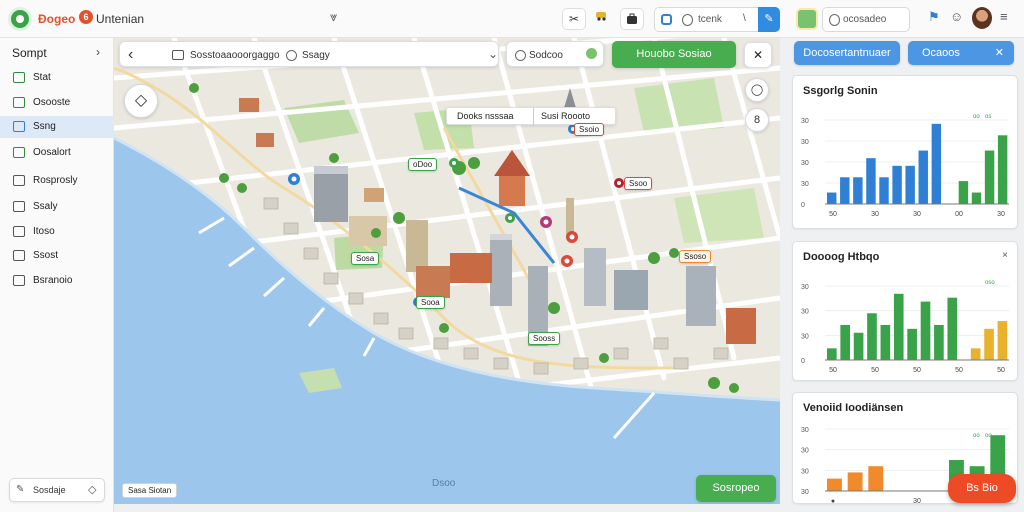 This screenshot has width=1024, height=512. Describe the element at coordinates (98, 52) in the screenshot. I see `chevron-right-icon: ›` at that location.